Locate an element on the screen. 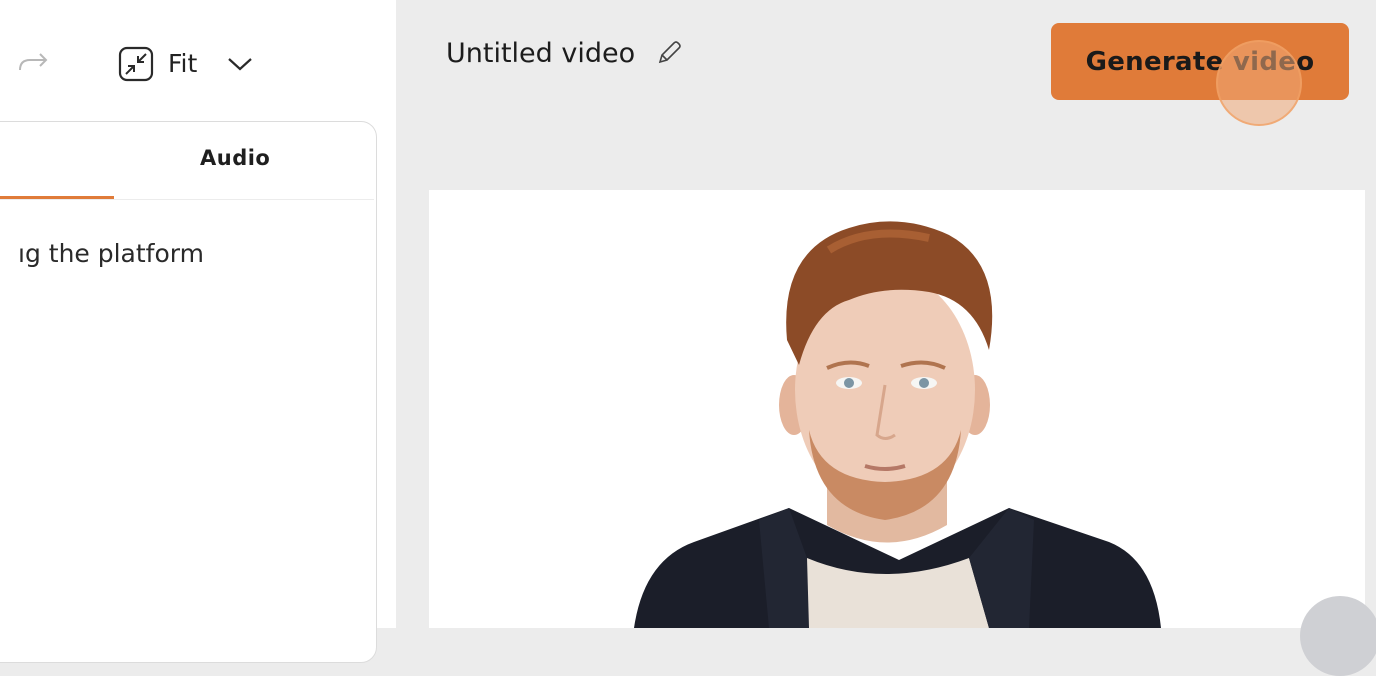  help-button is located at coordinates (1338, 636).